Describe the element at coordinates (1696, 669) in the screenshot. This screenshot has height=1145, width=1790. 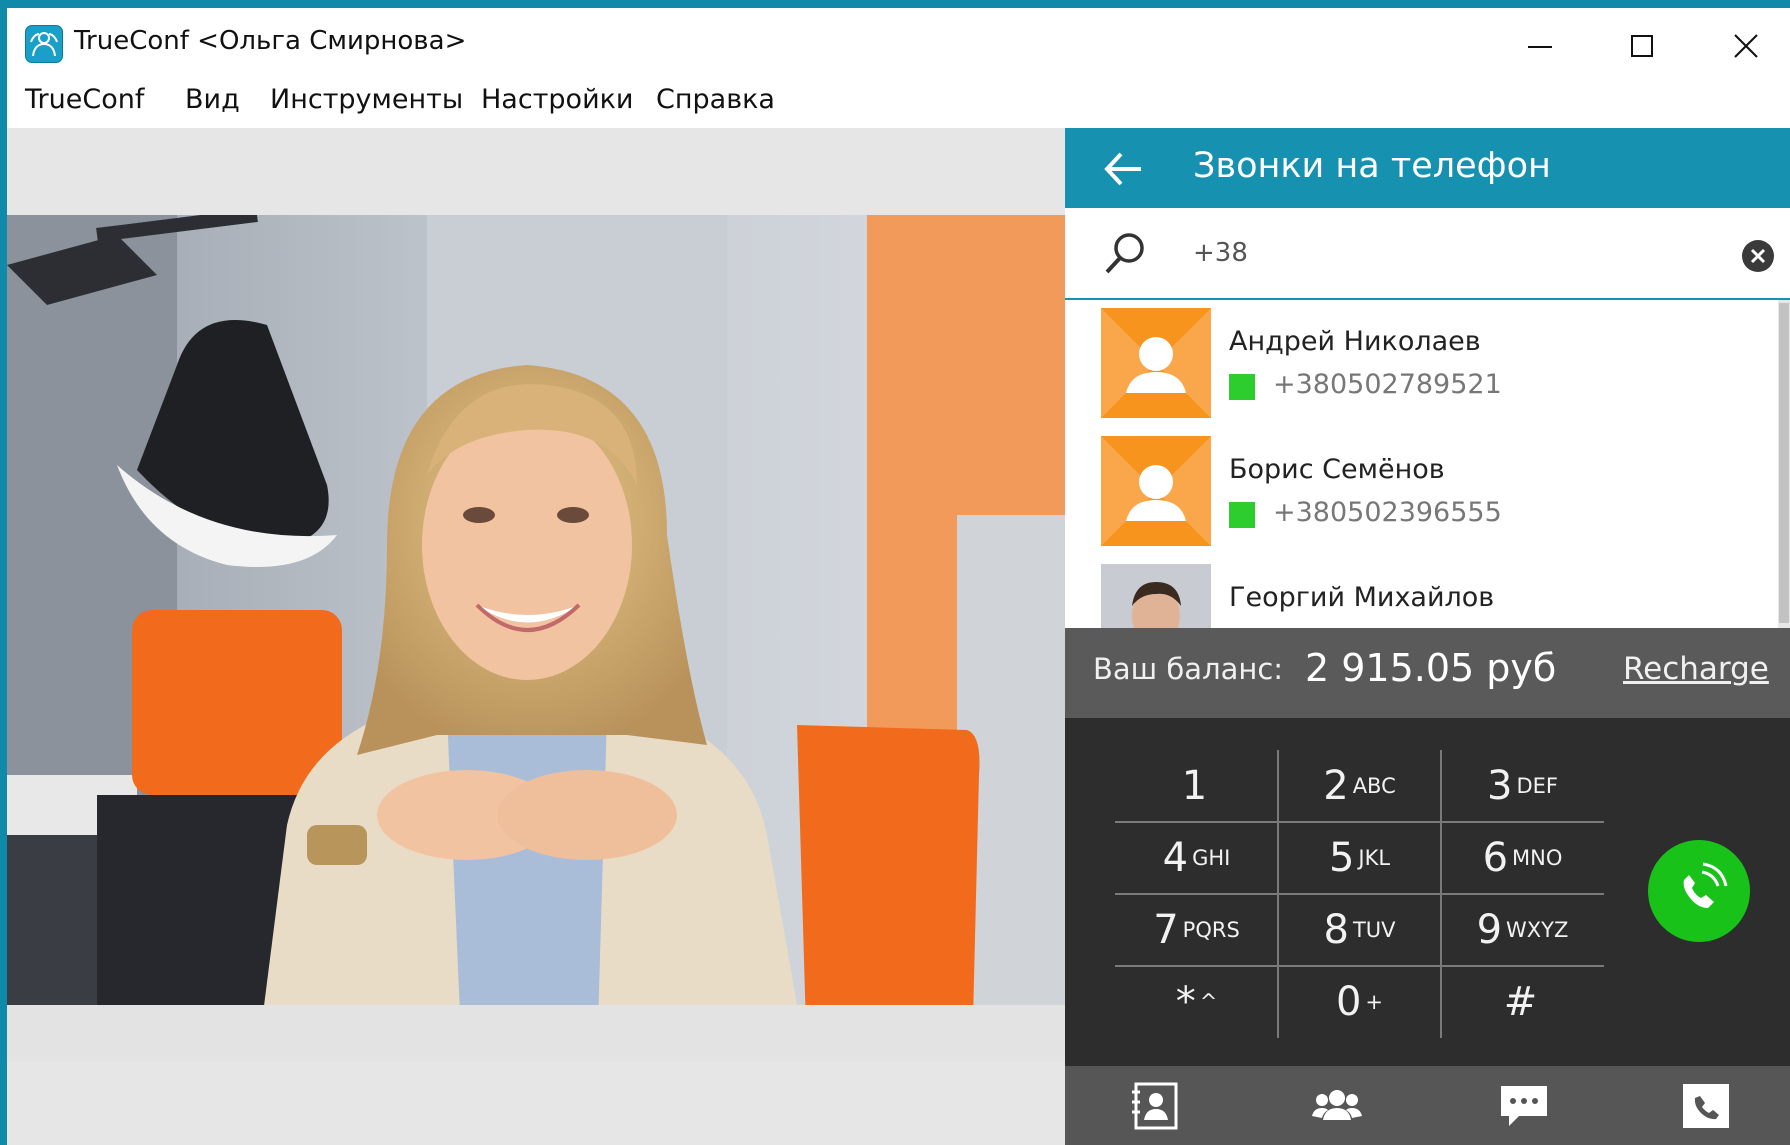
I see `recharge-link: Recharge` at that location.